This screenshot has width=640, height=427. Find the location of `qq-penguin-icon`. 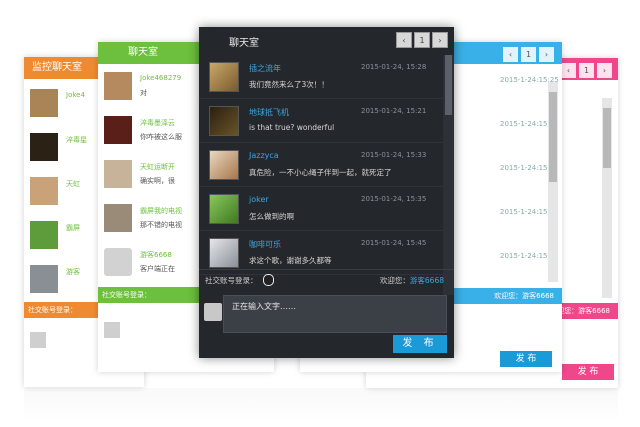

qq-penguin-icon is located at coordinates (268, 280).